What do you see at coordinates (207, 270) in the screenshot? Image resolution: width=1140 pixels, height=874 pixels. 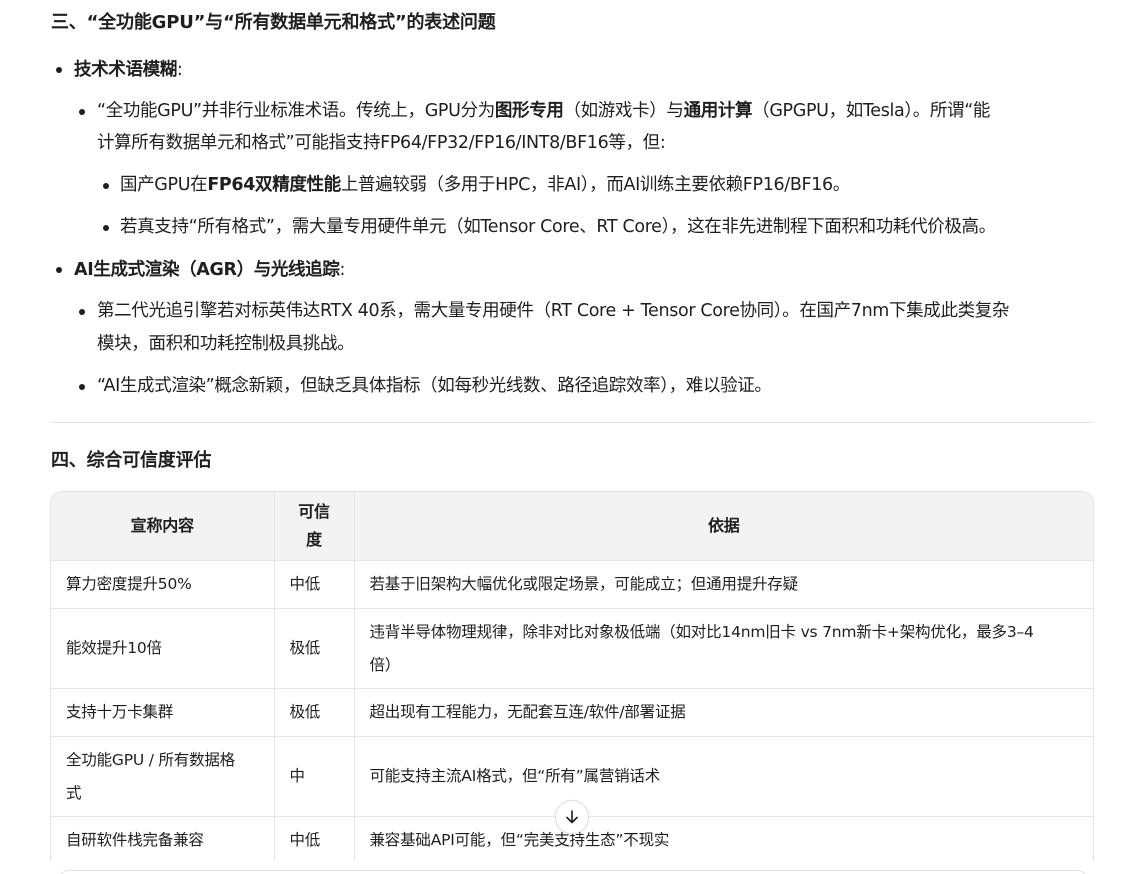 I see `list-item-title: AI生成式渲染（AGR）与光线追踪` at bounding box center [207, 270].